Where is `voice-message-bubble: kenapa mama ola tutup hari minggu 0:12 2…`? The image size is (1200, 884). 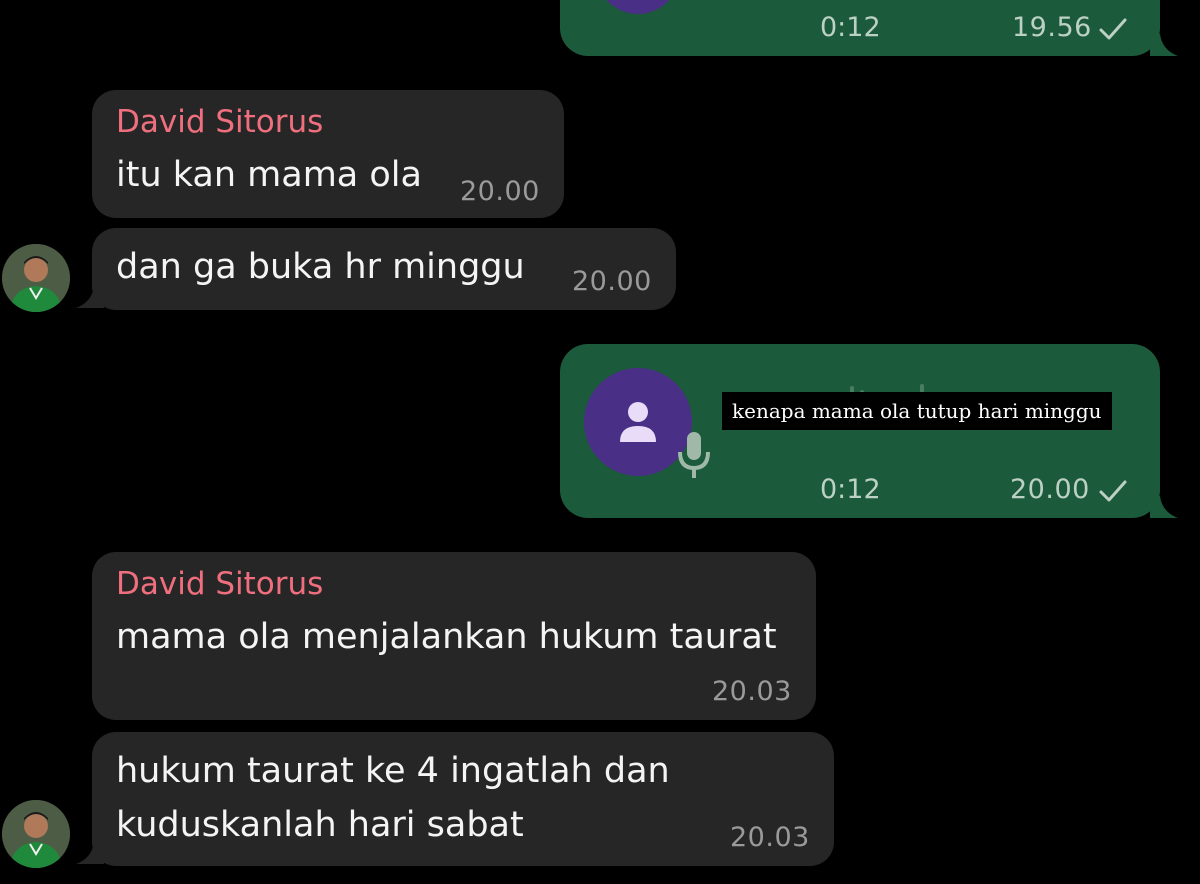
voice-message-bubble: kenapa mama ola tutup hari minggu 0:12 2… is located at coordinates (860, 431).